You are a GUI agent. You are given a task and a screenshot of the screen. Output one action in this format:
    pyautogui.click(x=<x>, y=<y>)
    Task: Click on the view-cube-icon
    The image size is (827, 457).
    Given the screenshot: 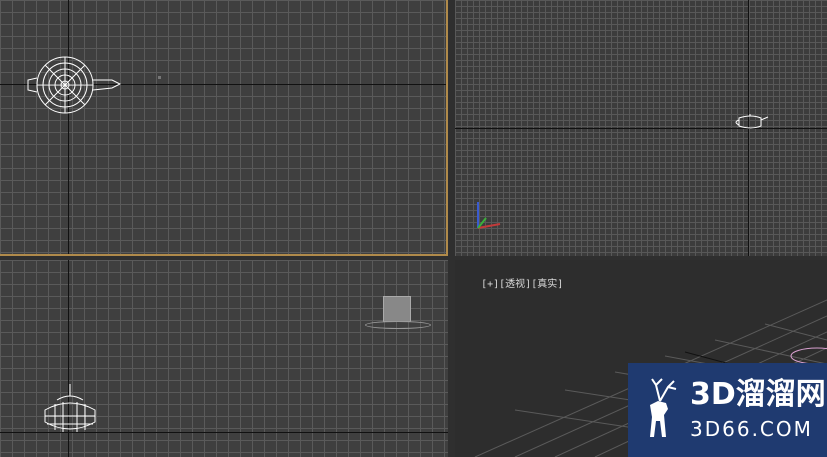 What is the action you would take?
    pyautogui.click(x=397, y=309)
    